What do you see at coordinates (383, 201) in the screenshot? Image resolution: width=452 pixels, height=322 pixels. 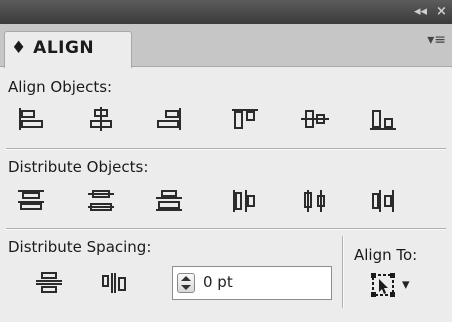 I see `distribute-right-edges-icon` at bounding box center [383, 201].